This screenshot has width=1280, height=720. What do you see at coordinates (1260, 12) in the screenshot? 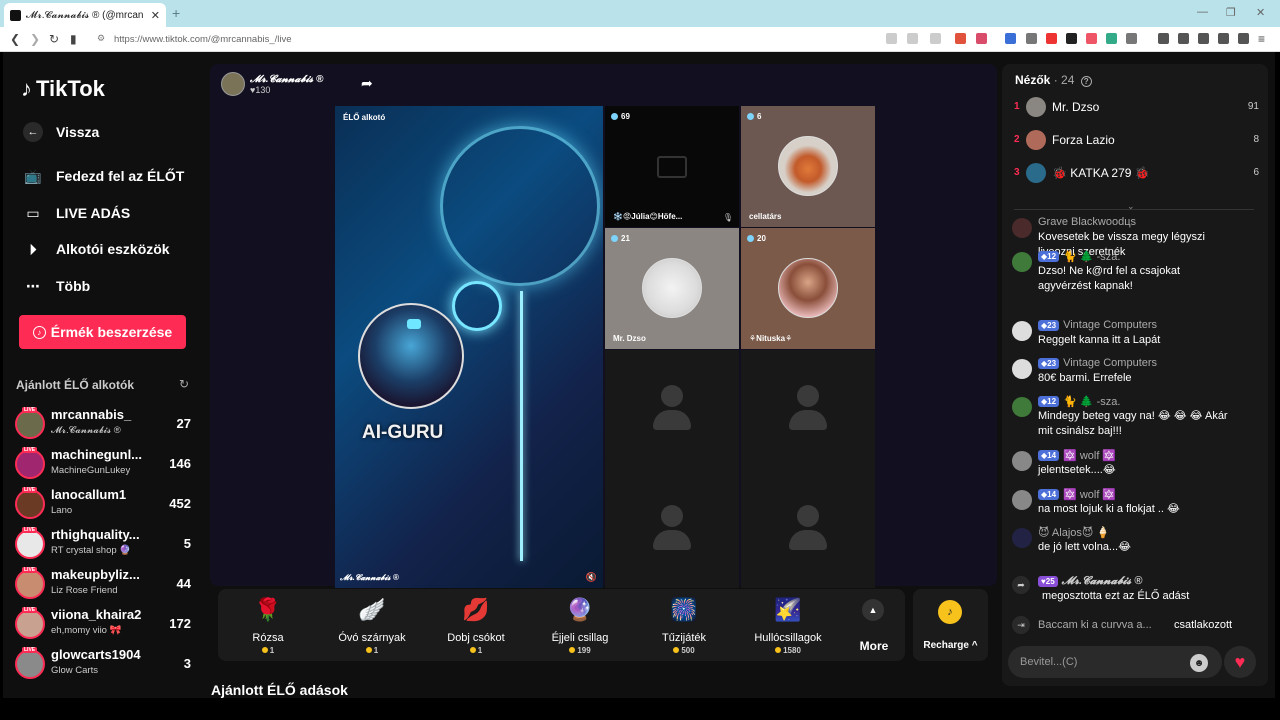
I see `close-window-icon: ✕` at bounding box center [1260, 12].